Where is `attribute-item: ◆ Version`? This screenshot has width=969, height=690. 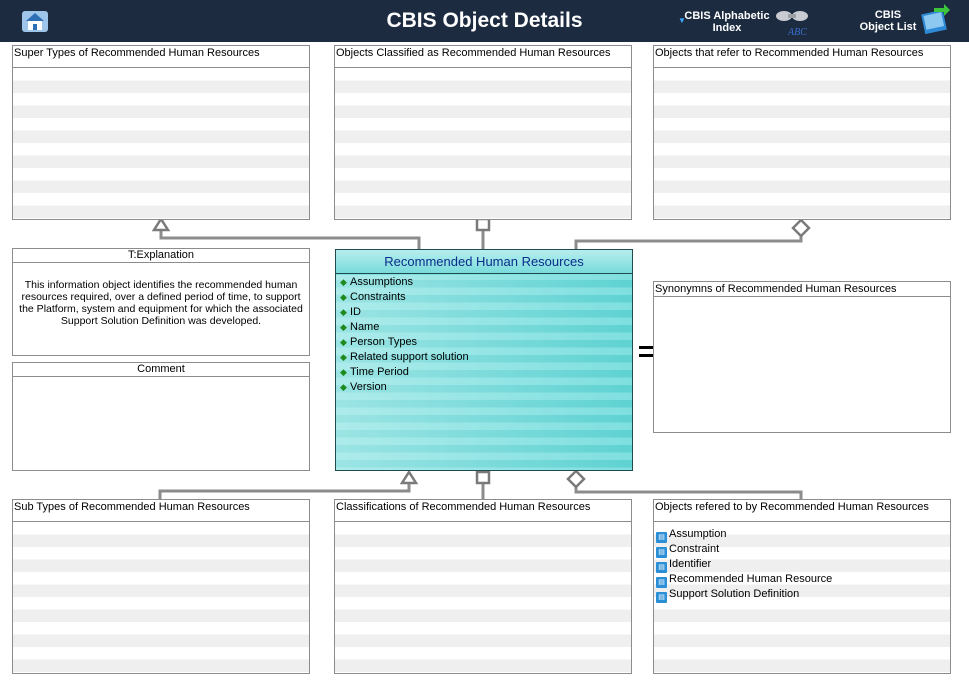
attribute-item: ◆ Version is located at coordinates (484, 387).